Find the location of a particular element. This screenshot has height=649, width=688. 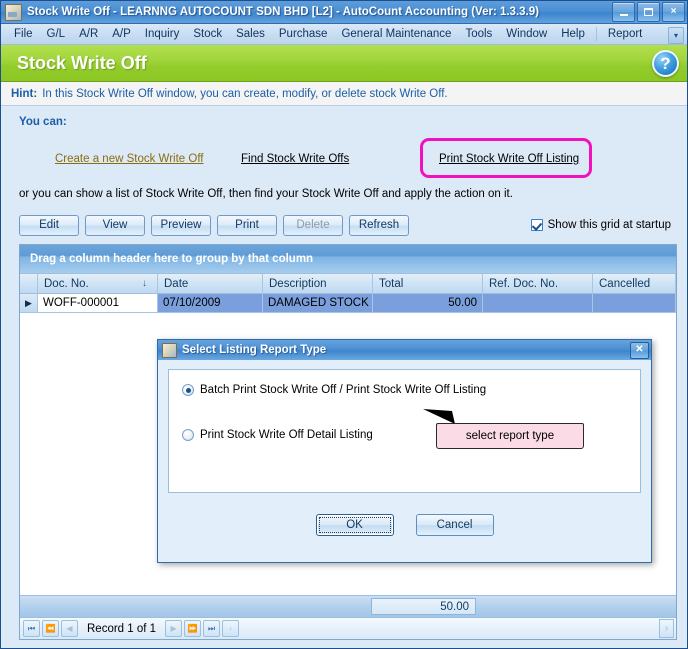

grid-header-cancelled: Cancelled is located at coordinates (634, 283).